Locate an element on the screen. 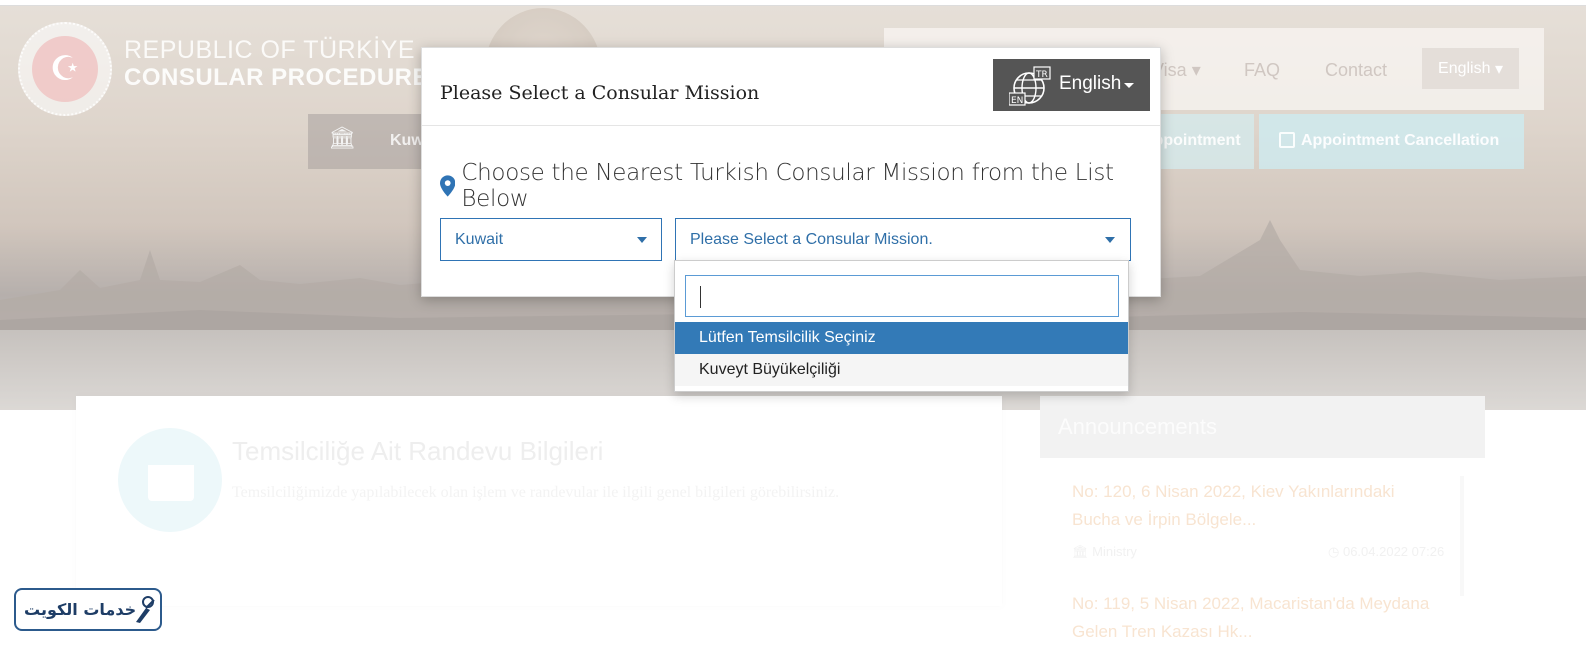 The width and height of the screenshot is (1586, 646). dropdown-search is located at coordinates (902, 296).